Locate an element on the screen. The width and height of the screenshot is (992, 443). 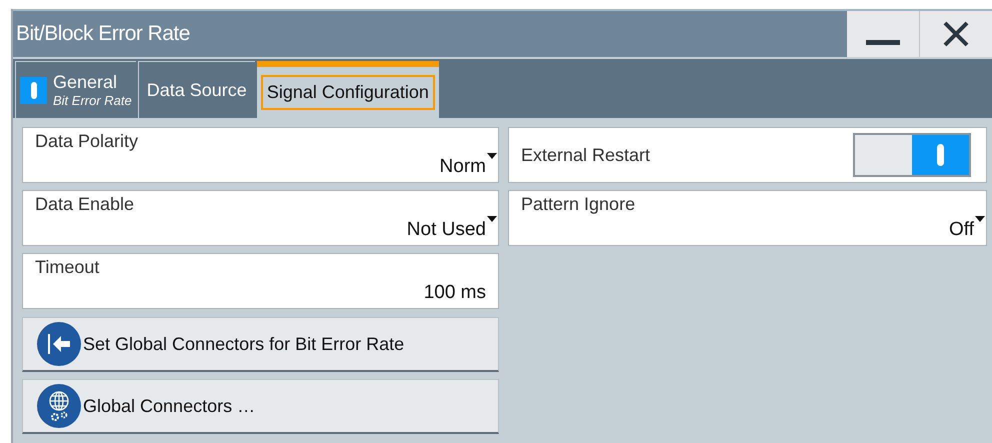
globe-gears-icon is located at coordinates (59, 406).